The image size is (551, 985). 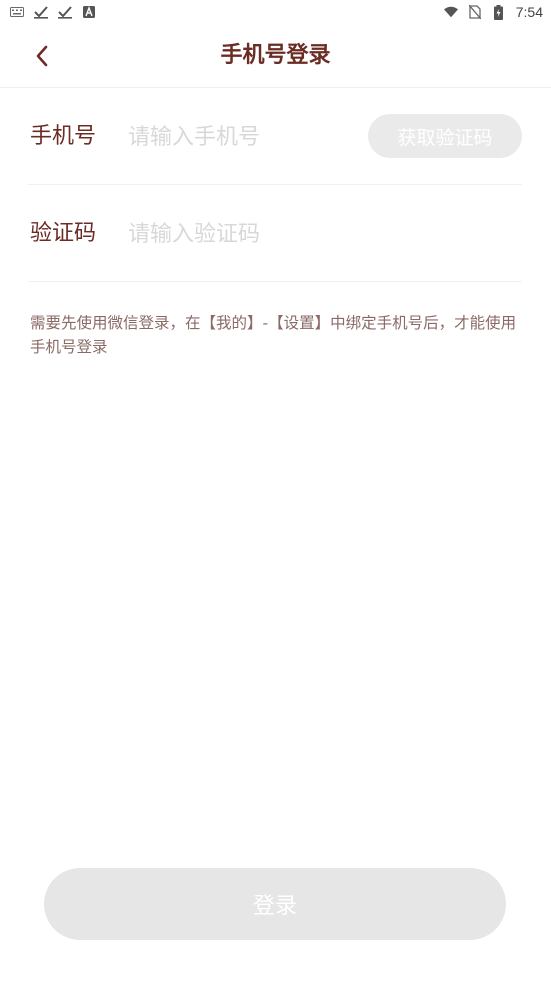 I want to click on phone-row: 手机号 获取验证码, so click(x=275, y=137).